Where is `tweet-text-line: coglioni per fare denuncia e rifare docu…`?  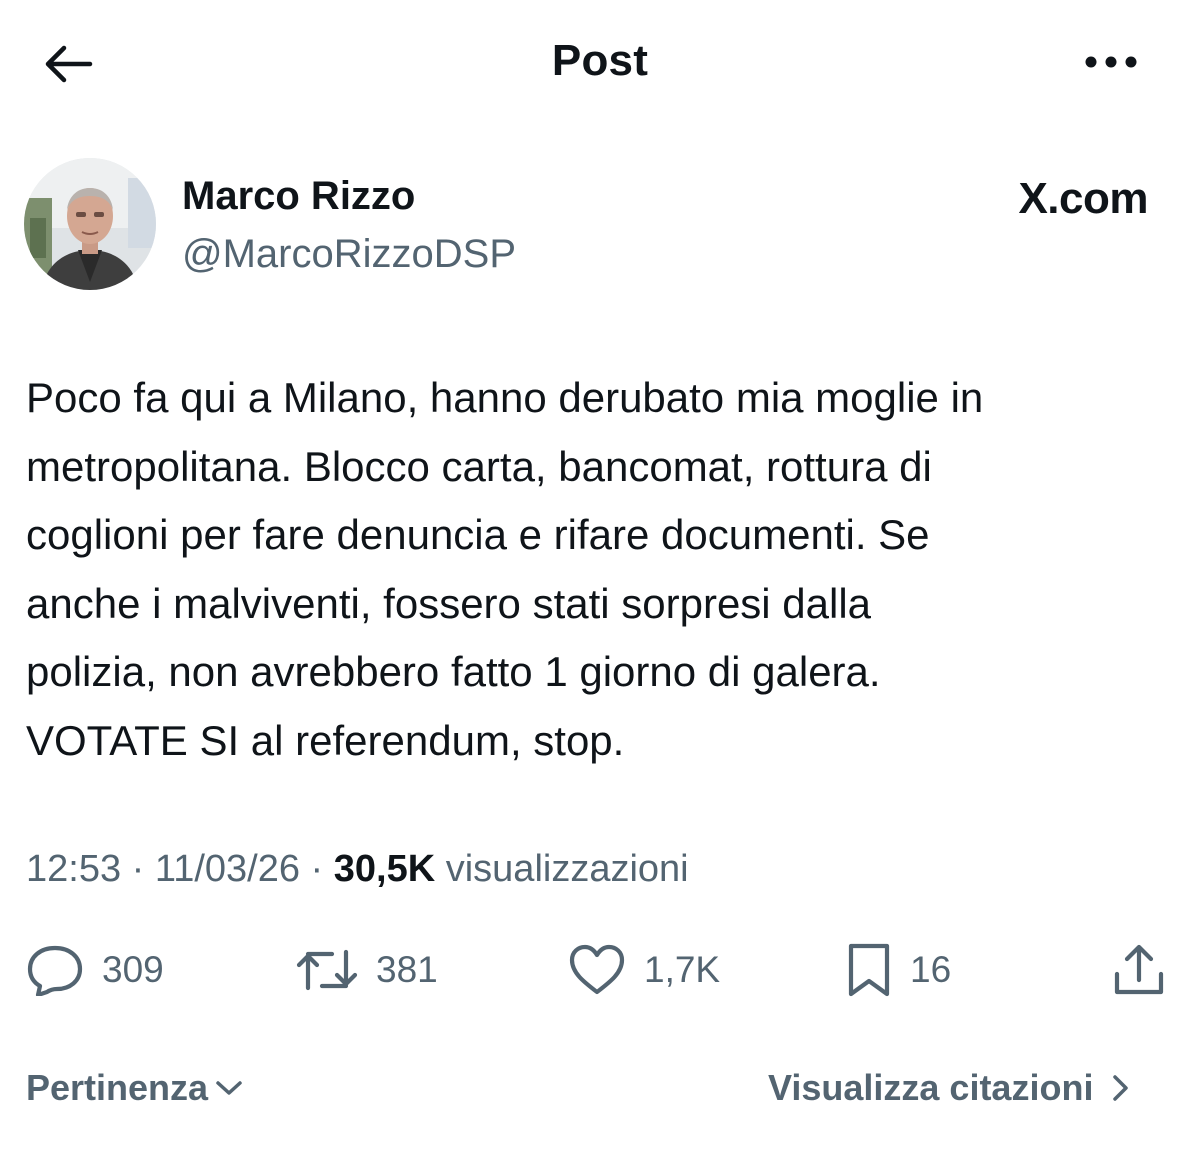
tweet-text-line: coglioni per fare denuncia e rifare docu… is located at coordinates (478, 534).